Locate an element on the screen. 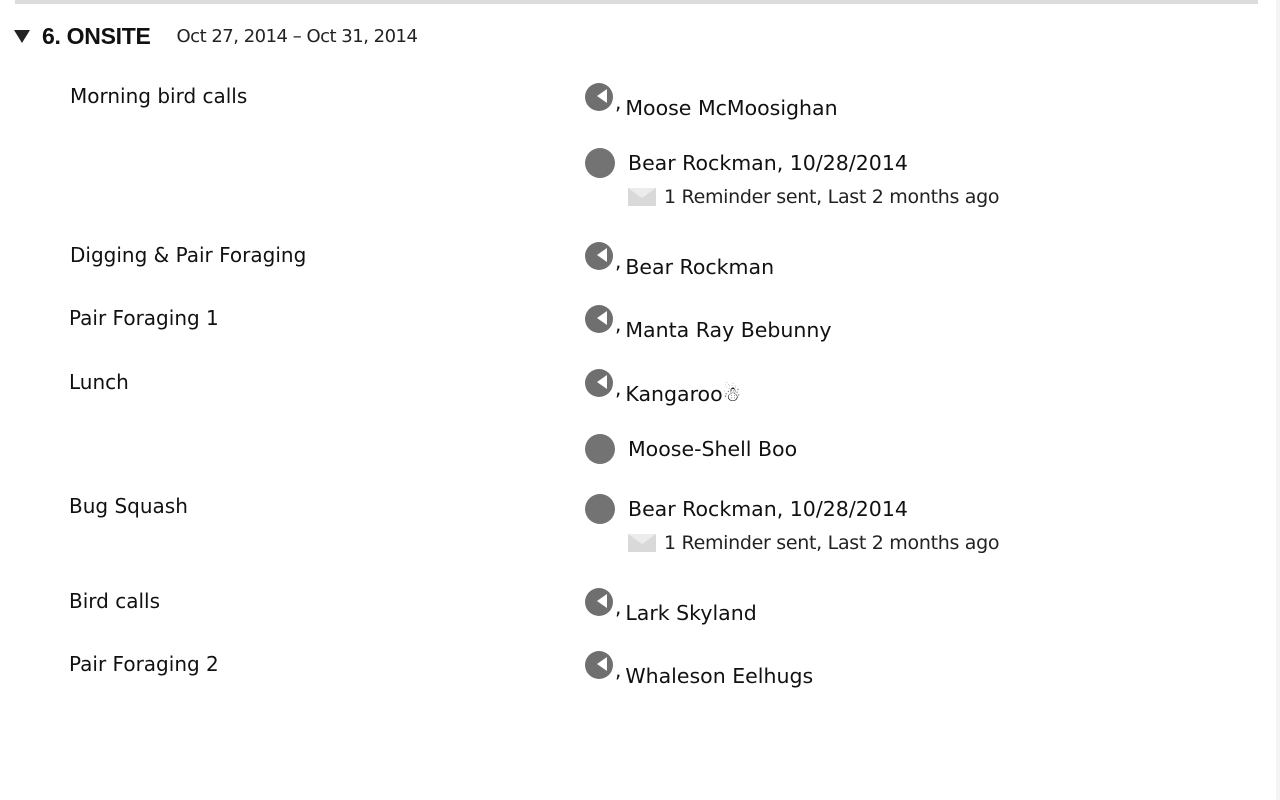 The width and height of the screenshot is (1280, 800). assignee: , Bear Rockman is located at coordinates (679, 260).